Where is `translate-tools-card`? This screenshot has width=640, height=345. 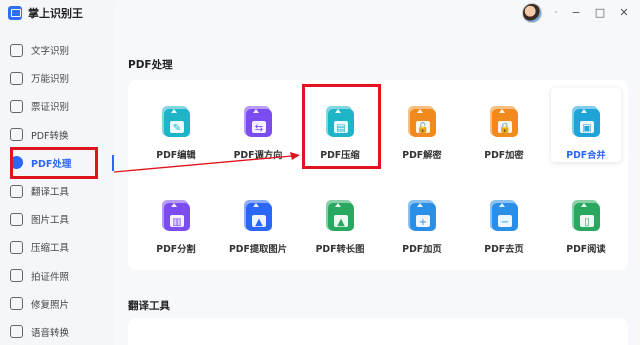
translate-tools-card is located at coordinates (378, 331).